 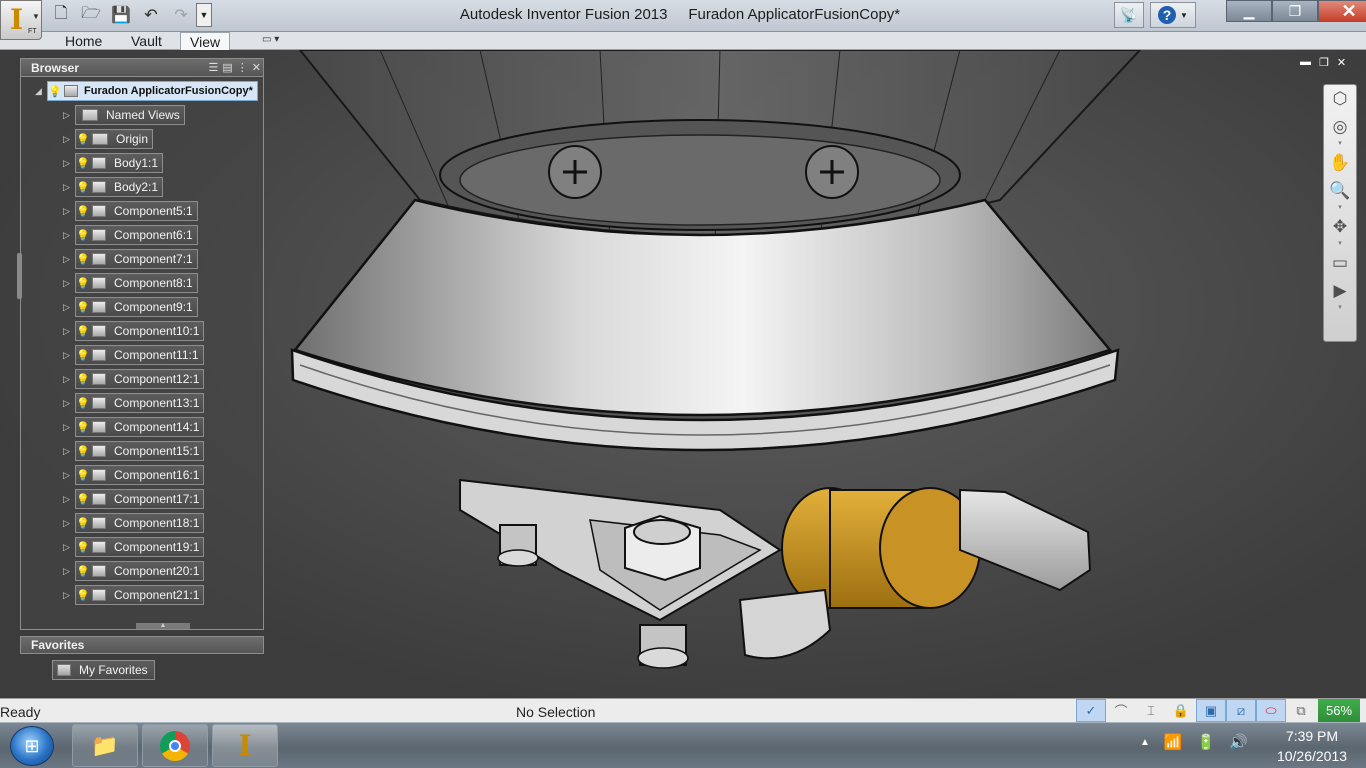 What do you see at coordinates (136, 283) in the screenshot?
I see `tree-node-component: 💡 Component8:1` at bounding box center [136, 283].